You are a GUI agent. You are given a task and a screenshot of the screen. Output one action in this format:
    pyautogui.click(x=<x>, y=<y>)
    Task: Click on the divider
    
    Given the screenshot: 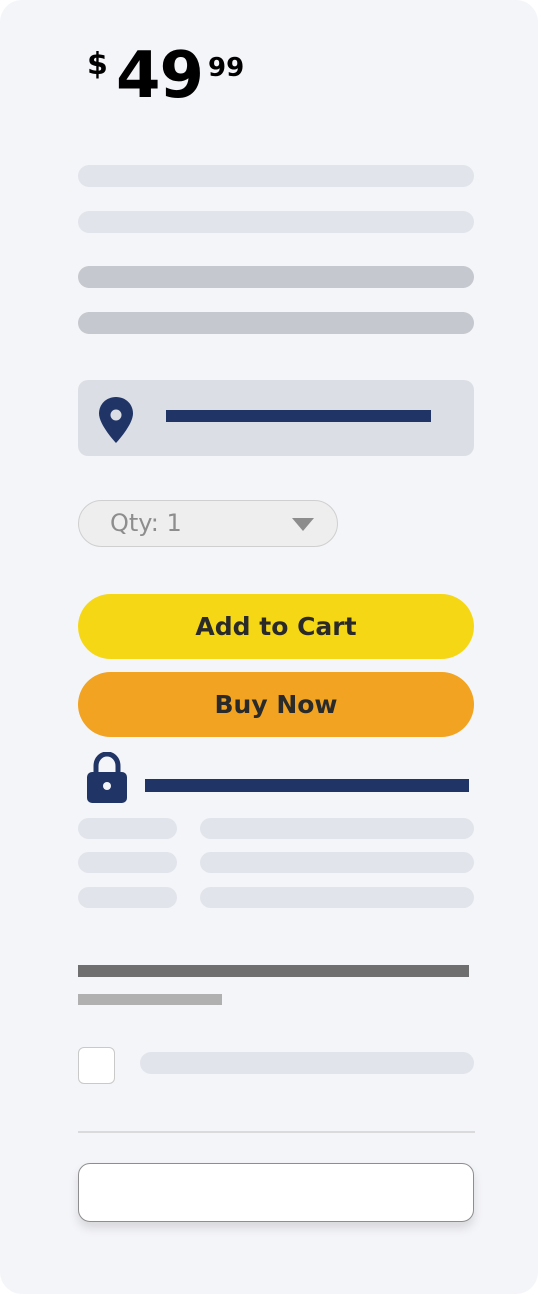 What is the action you would take?
    pyautogui.click(x=276, y=1132)
    